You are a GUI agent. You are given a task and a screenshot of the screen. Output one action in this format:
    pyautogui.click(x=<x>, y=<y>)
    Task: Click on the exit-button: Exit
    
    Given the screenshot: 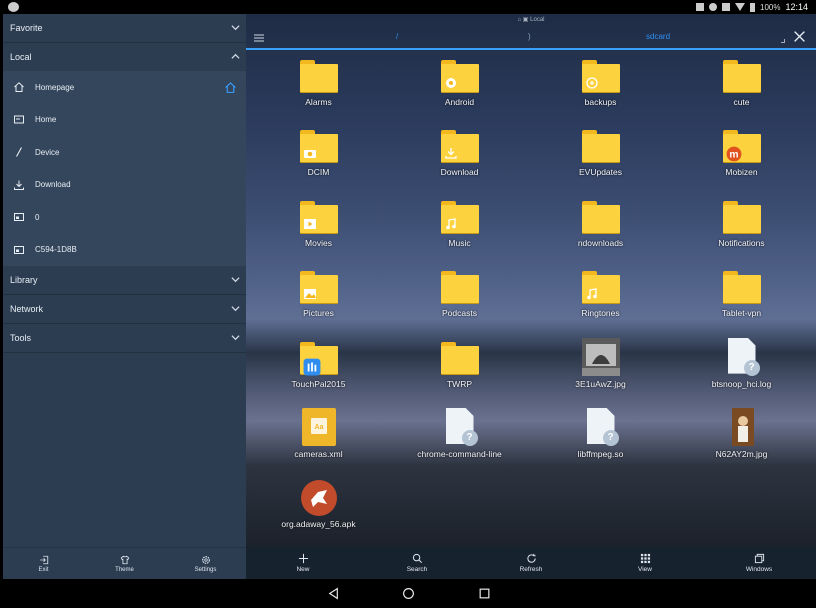 What is the action you would take?
    pyautogui.click(x=43, y=563)
    